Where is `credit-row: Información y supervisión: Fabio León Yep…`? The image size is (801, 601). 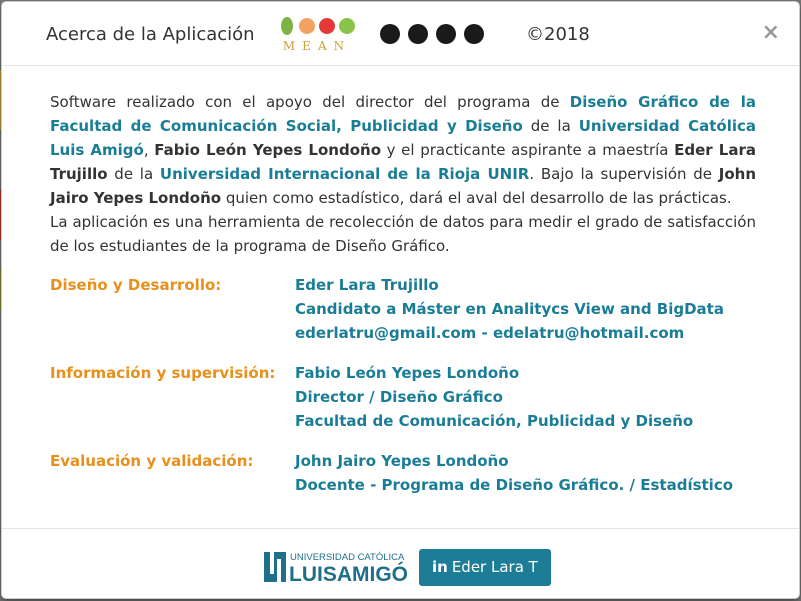 credit-row: Información y supervisión: Fabio León Yep… is located at coordinates (401, 397).